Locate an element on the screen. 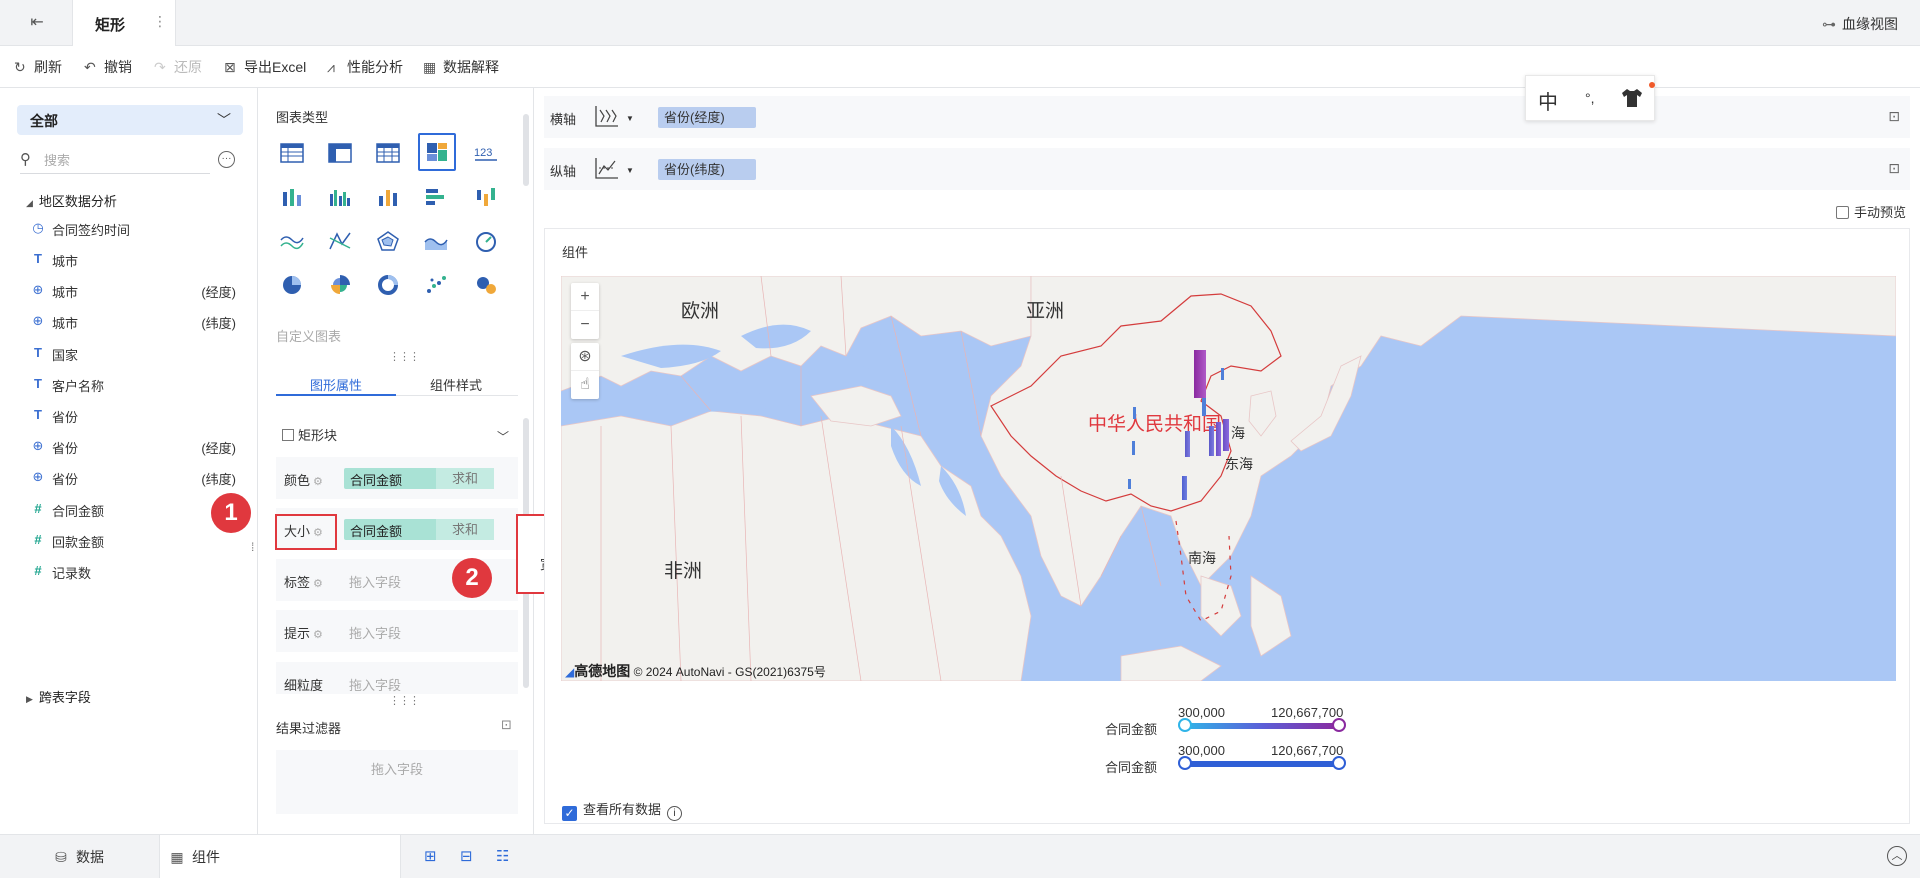 The height and width of the screenshot is (878, 1920). chart-type-rectangle-icon is located at coordinates (437, 152).